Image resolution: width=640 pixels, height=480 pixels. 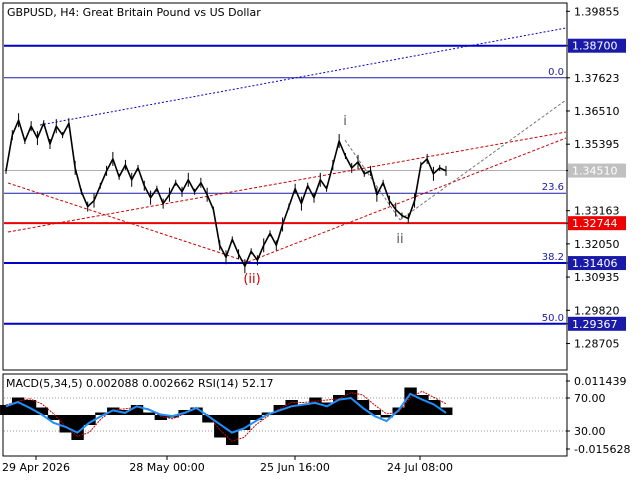 I want to click on time-axis-label: 29 Apr 2026, so click(x=36, y=467).